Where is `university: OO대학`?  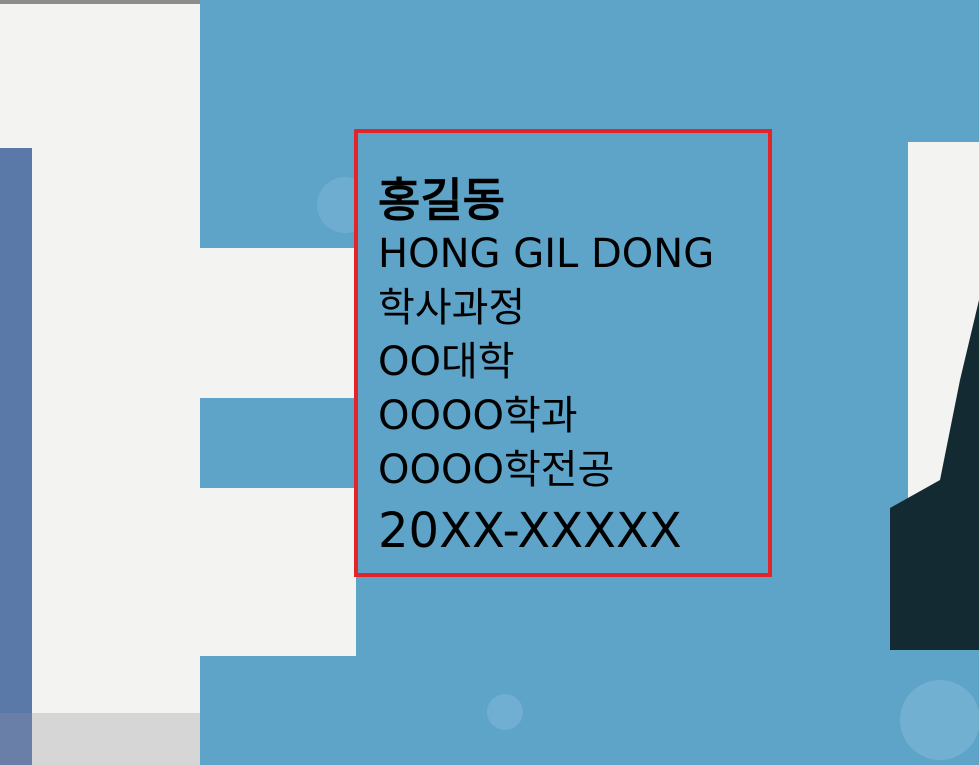
university: OO대학 is located at coordinates (446, 362).